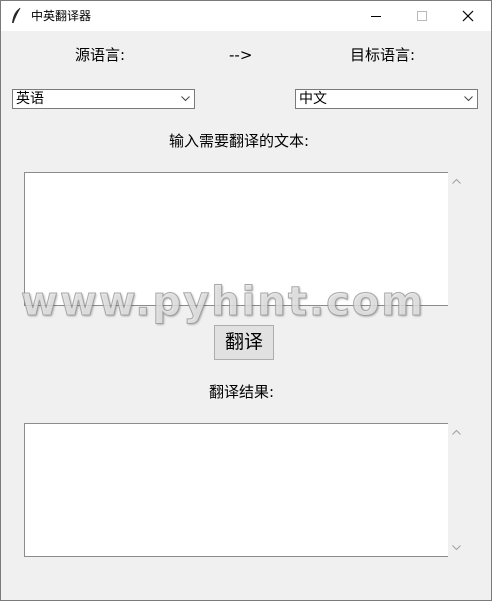  I want to click on source-language-select: 英语, so click(103, 99).